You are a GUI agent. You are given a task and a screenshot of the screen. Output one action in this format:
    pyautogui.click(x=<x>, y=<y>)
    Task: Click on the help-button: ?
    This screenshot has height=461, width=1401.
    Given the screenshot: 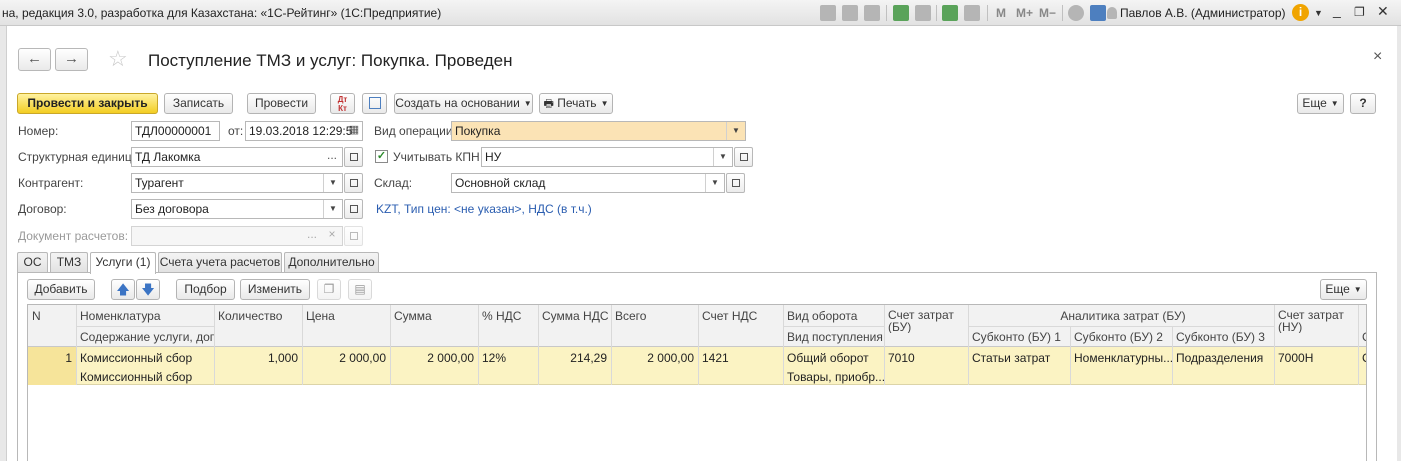 What is the action you would take?
    pyautogui.click(x=1363, y=103)
    